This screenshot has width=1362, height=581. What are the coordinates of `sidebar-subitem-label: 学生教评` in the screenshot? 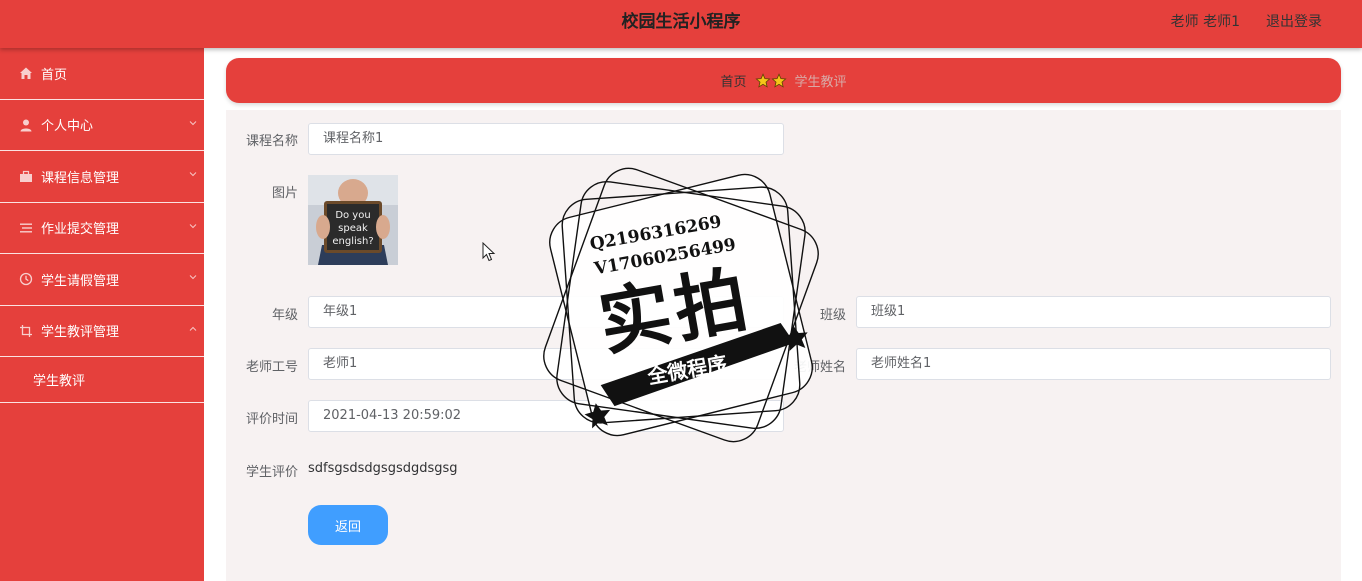 It's located at (59, 381).